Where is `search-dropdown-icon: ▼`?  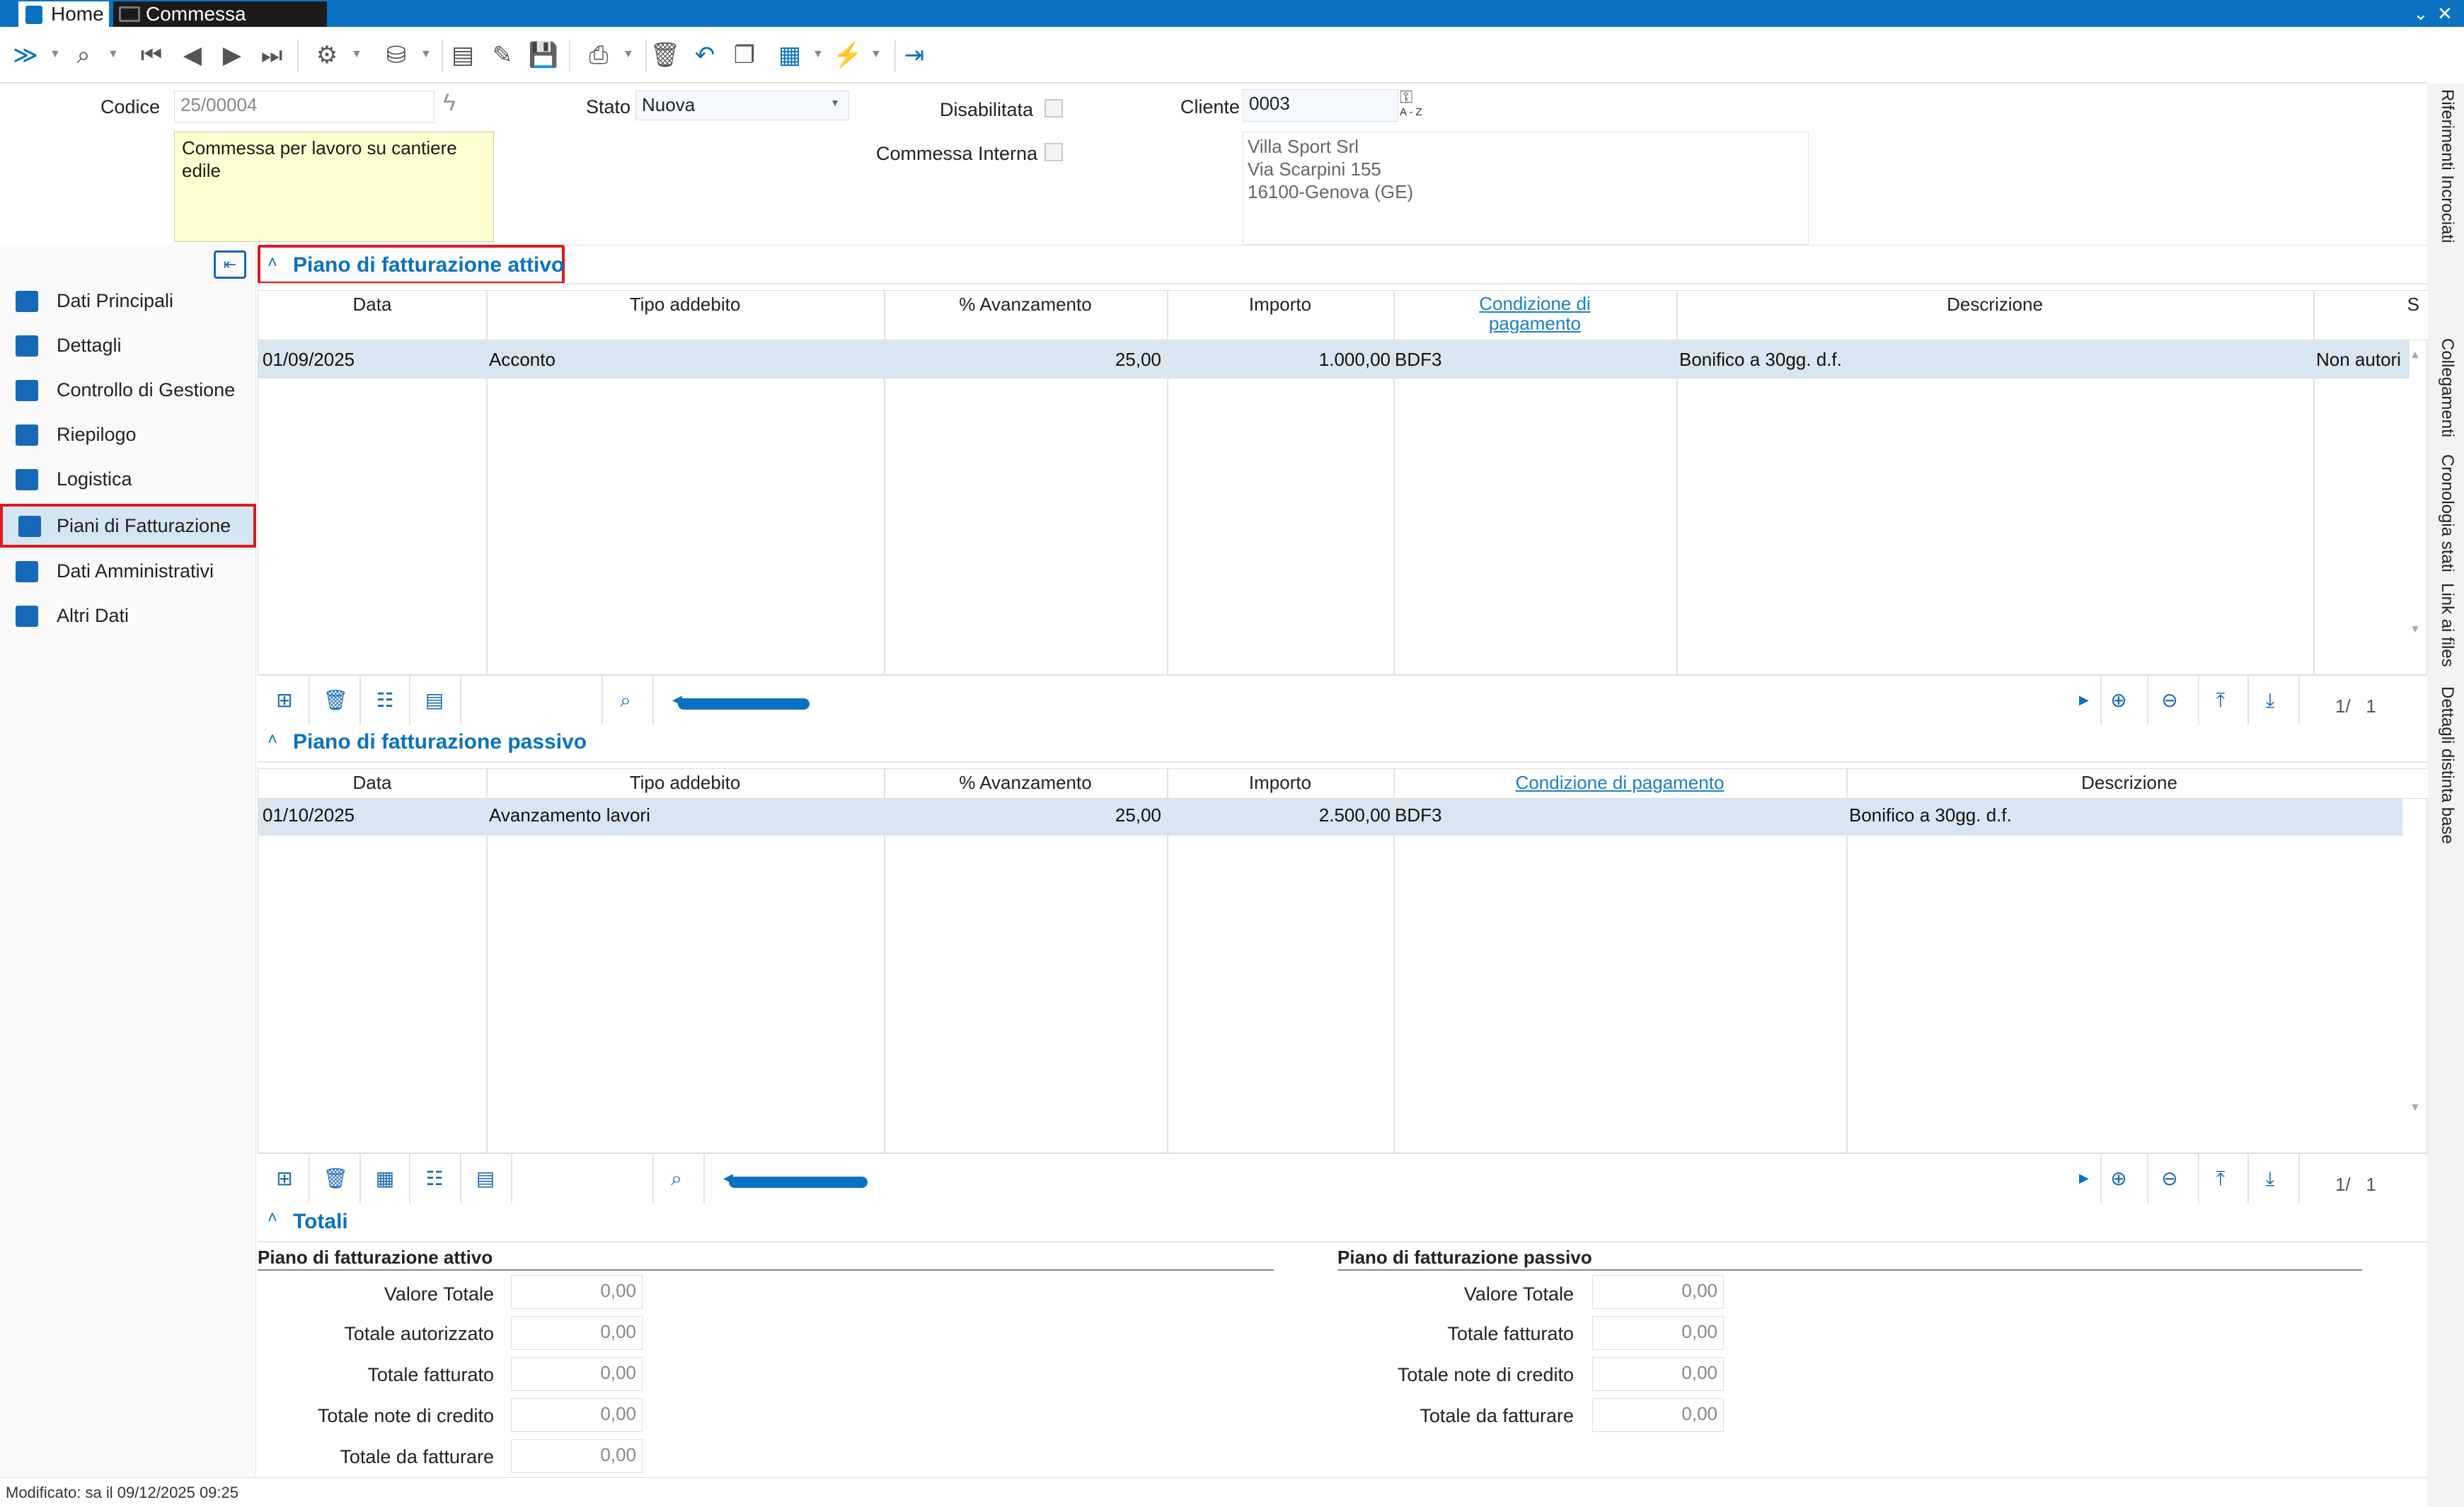
search-dropdown-icon: ▼ is located at coordinates (113, 55).